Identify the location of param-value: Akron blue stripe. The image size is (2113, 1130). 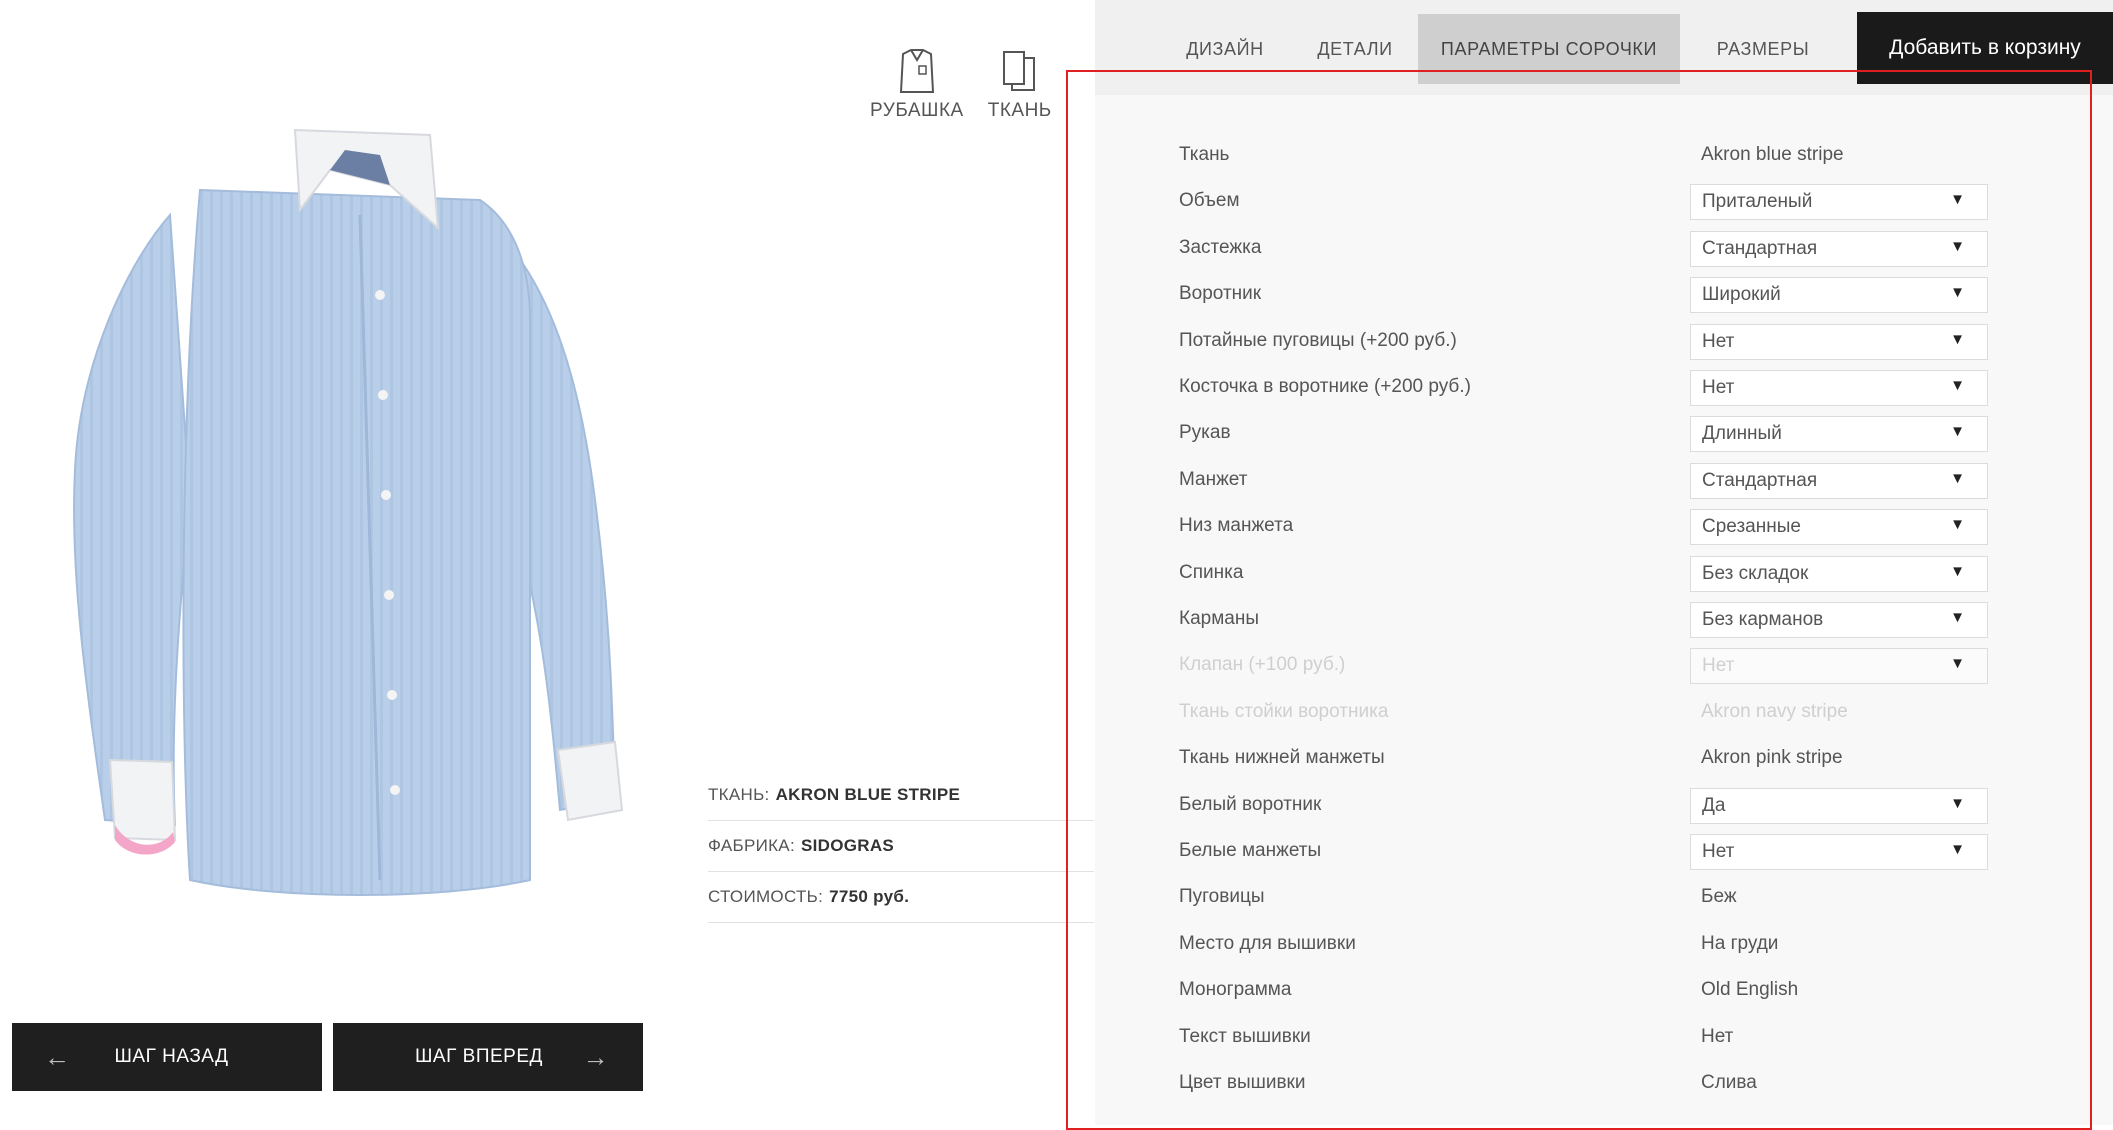
(1772, 154).